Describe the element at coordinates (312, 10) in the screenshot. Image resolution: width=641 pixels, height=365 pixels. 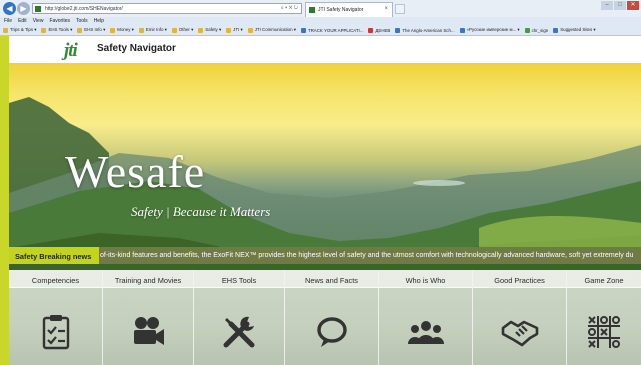
I see `tab-favicon-icon` at that location.